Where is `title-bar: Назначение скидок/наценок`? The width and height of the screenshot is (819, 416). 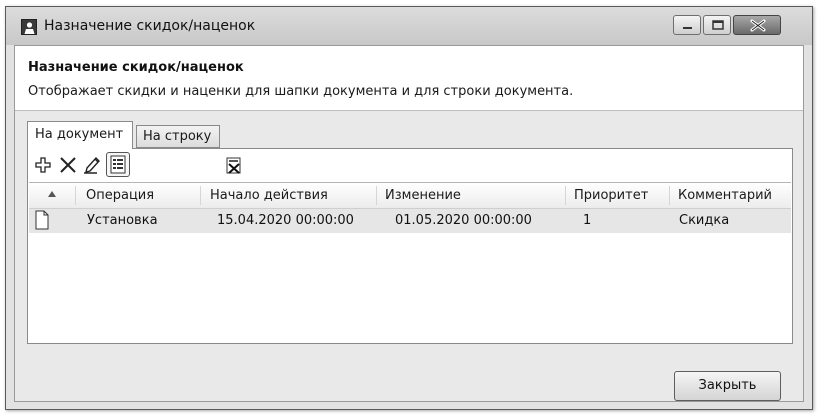
title-bar: Назначение скидок/наценок is located at coordinates (409, 26).